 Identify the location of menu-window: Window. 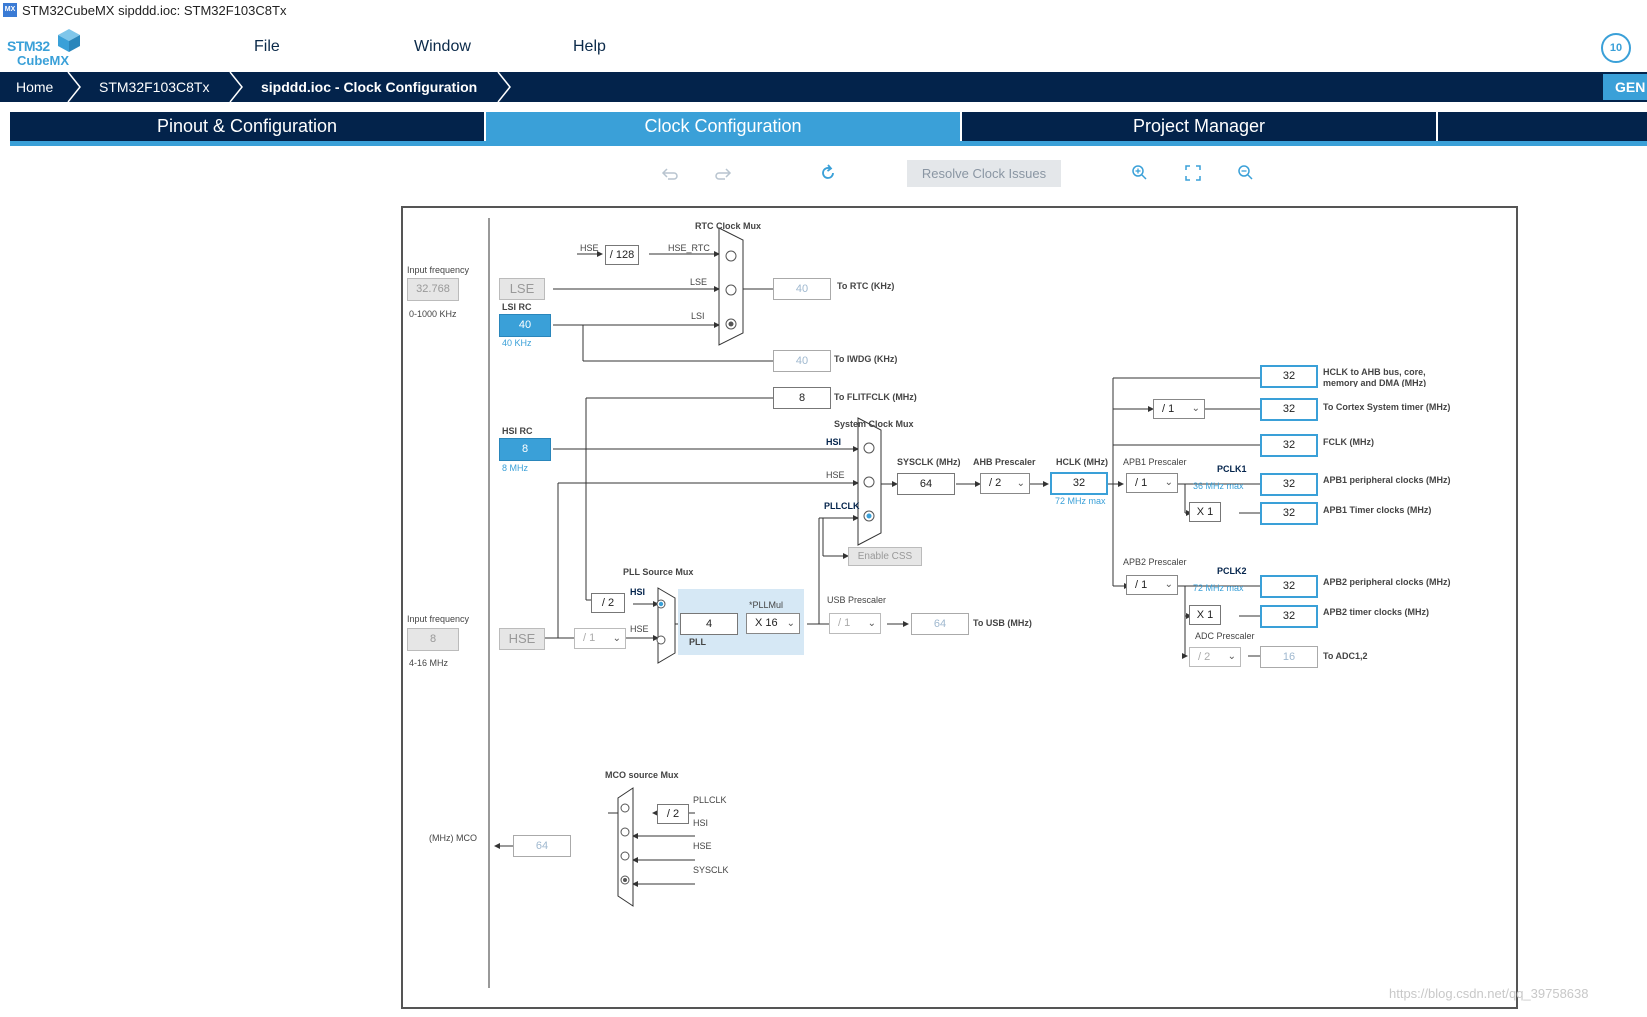
(442, 47).